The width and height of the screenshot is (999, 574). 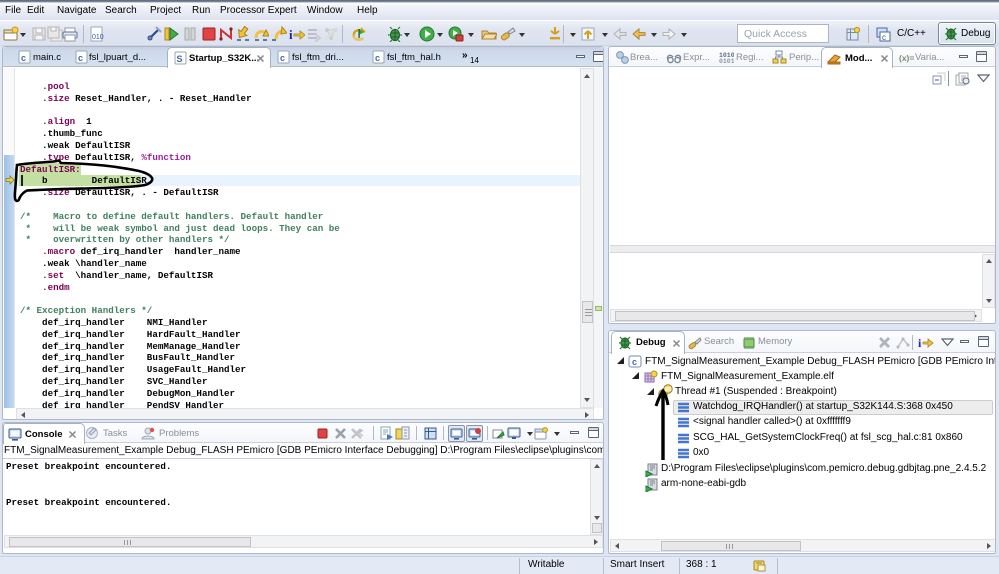 I want to click on svg-text: S, so click(x=180, y=59).